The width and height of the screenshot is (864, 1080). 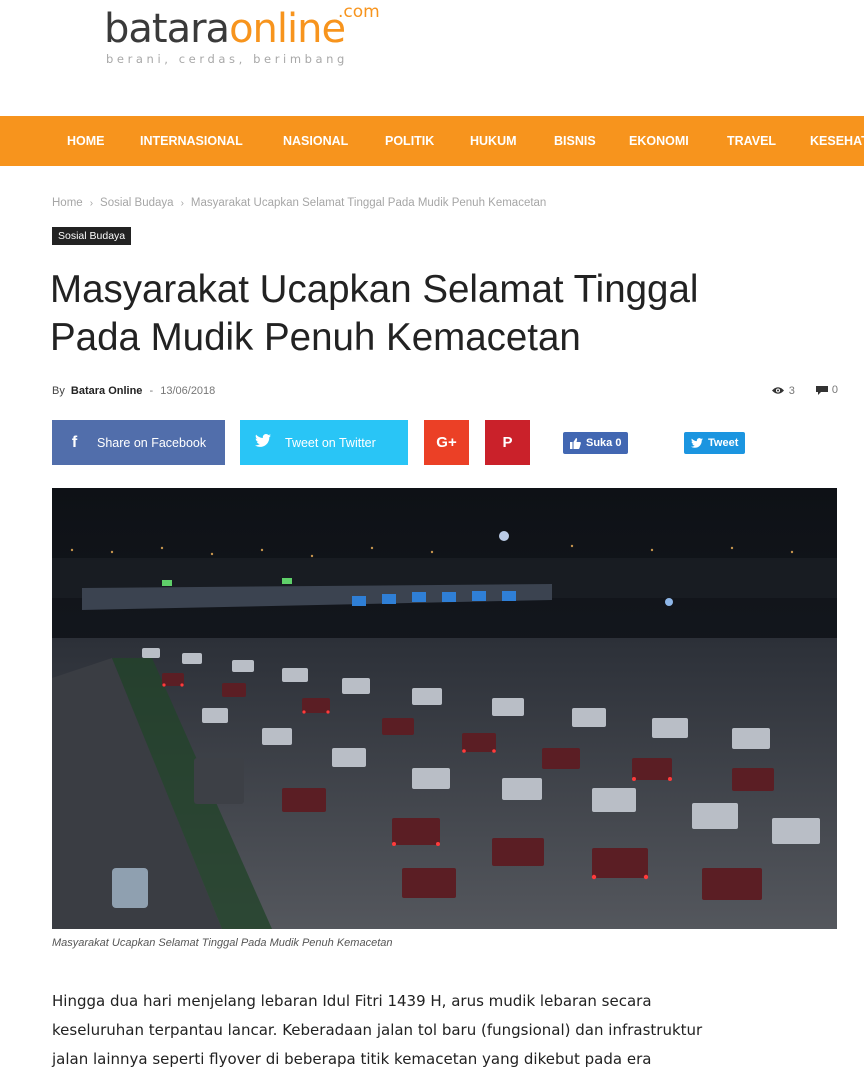 What do you see at coordinates (659, 141) in the screenshot?
I see `nav-item-ekonomi: EKONOMI` at bounding box center [659, 141].